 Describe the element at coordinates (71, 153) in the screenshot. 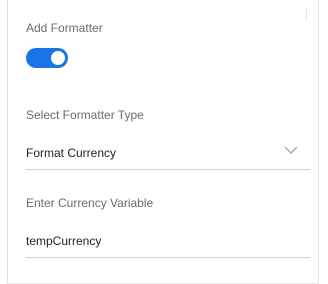

I see `formatter-type-selected-value: Format Currency` at that location.